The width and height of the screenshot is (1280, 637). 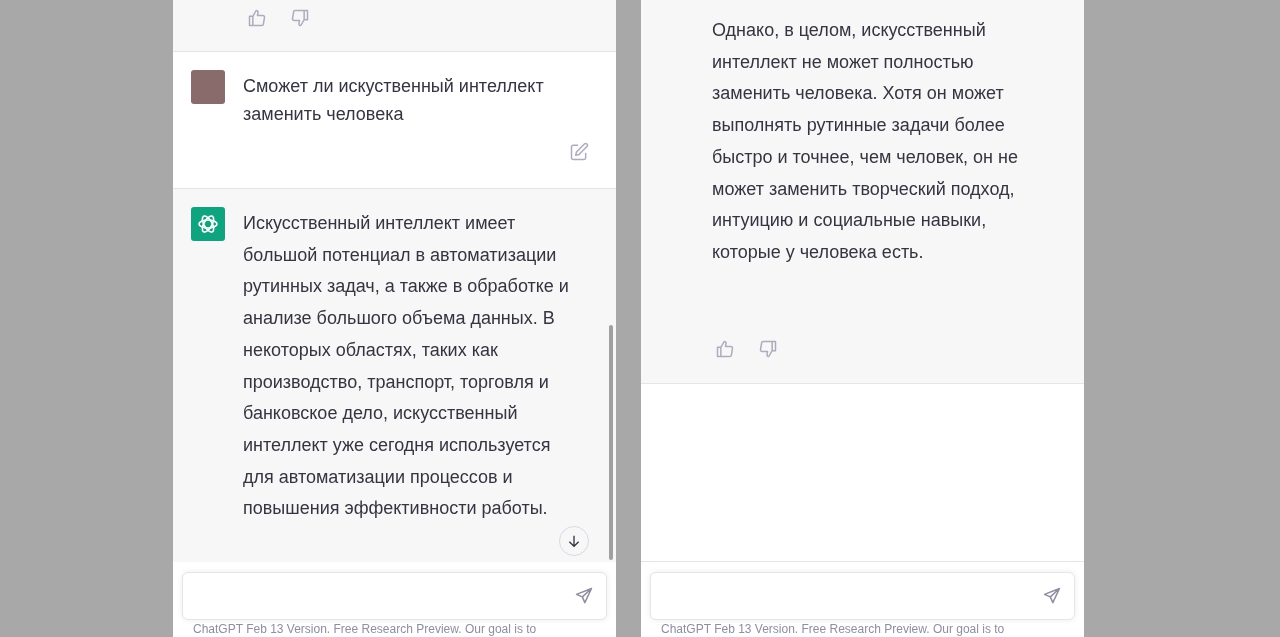 What do you see at coordinates (208, 87) in the screenshot?
I see `avatar-placeholder` at bounding box center [208, 87].